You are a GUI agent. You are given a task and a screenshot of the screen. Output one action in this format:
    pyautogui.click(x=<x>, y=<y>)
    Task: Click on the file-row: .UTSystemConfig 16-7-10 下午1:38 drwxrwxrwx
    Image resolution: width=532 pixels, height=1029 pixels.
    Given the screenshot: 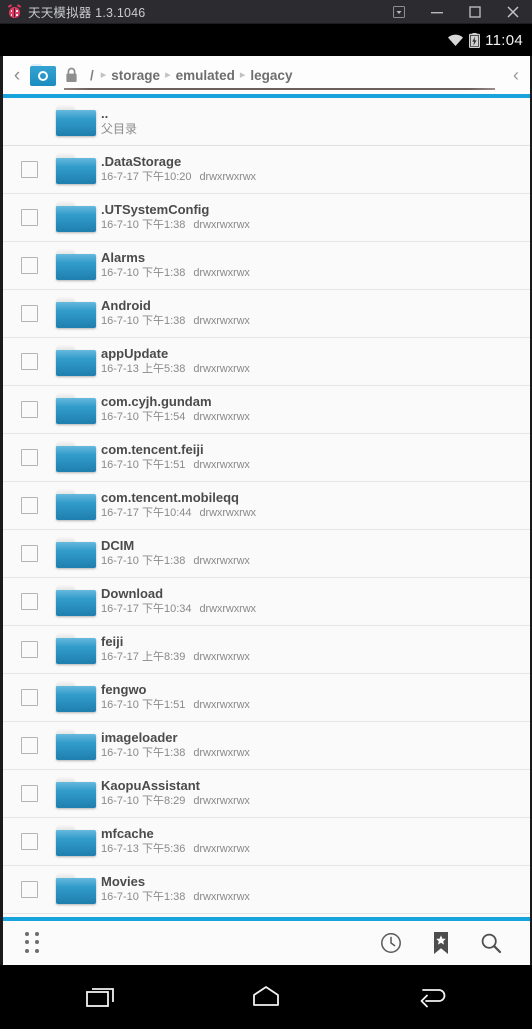 What is the action you would take?
    pyautogui.click(x=266, y=218)
    